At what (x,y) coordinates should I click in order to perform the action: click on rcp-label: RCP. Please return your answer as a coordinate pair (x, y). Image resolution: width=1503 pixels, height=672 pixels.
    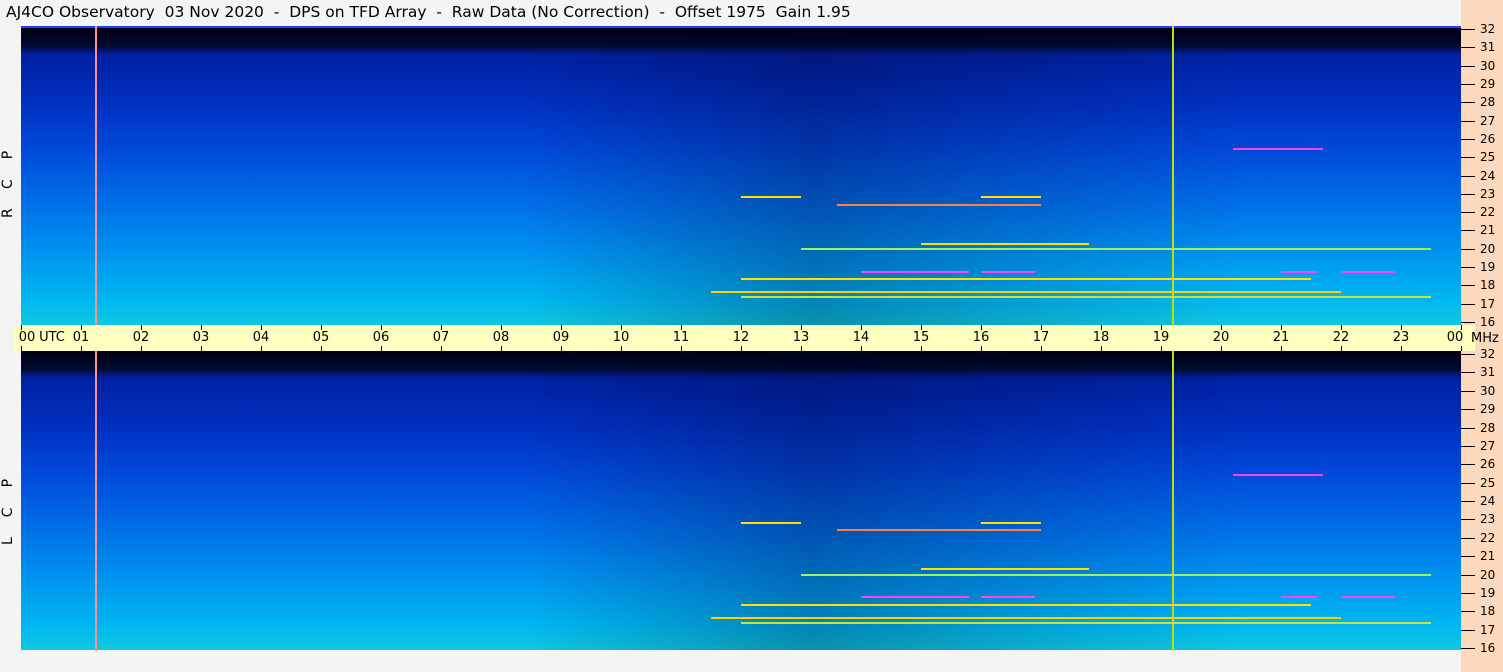
    Looking at the image, I should click on (8, 174).